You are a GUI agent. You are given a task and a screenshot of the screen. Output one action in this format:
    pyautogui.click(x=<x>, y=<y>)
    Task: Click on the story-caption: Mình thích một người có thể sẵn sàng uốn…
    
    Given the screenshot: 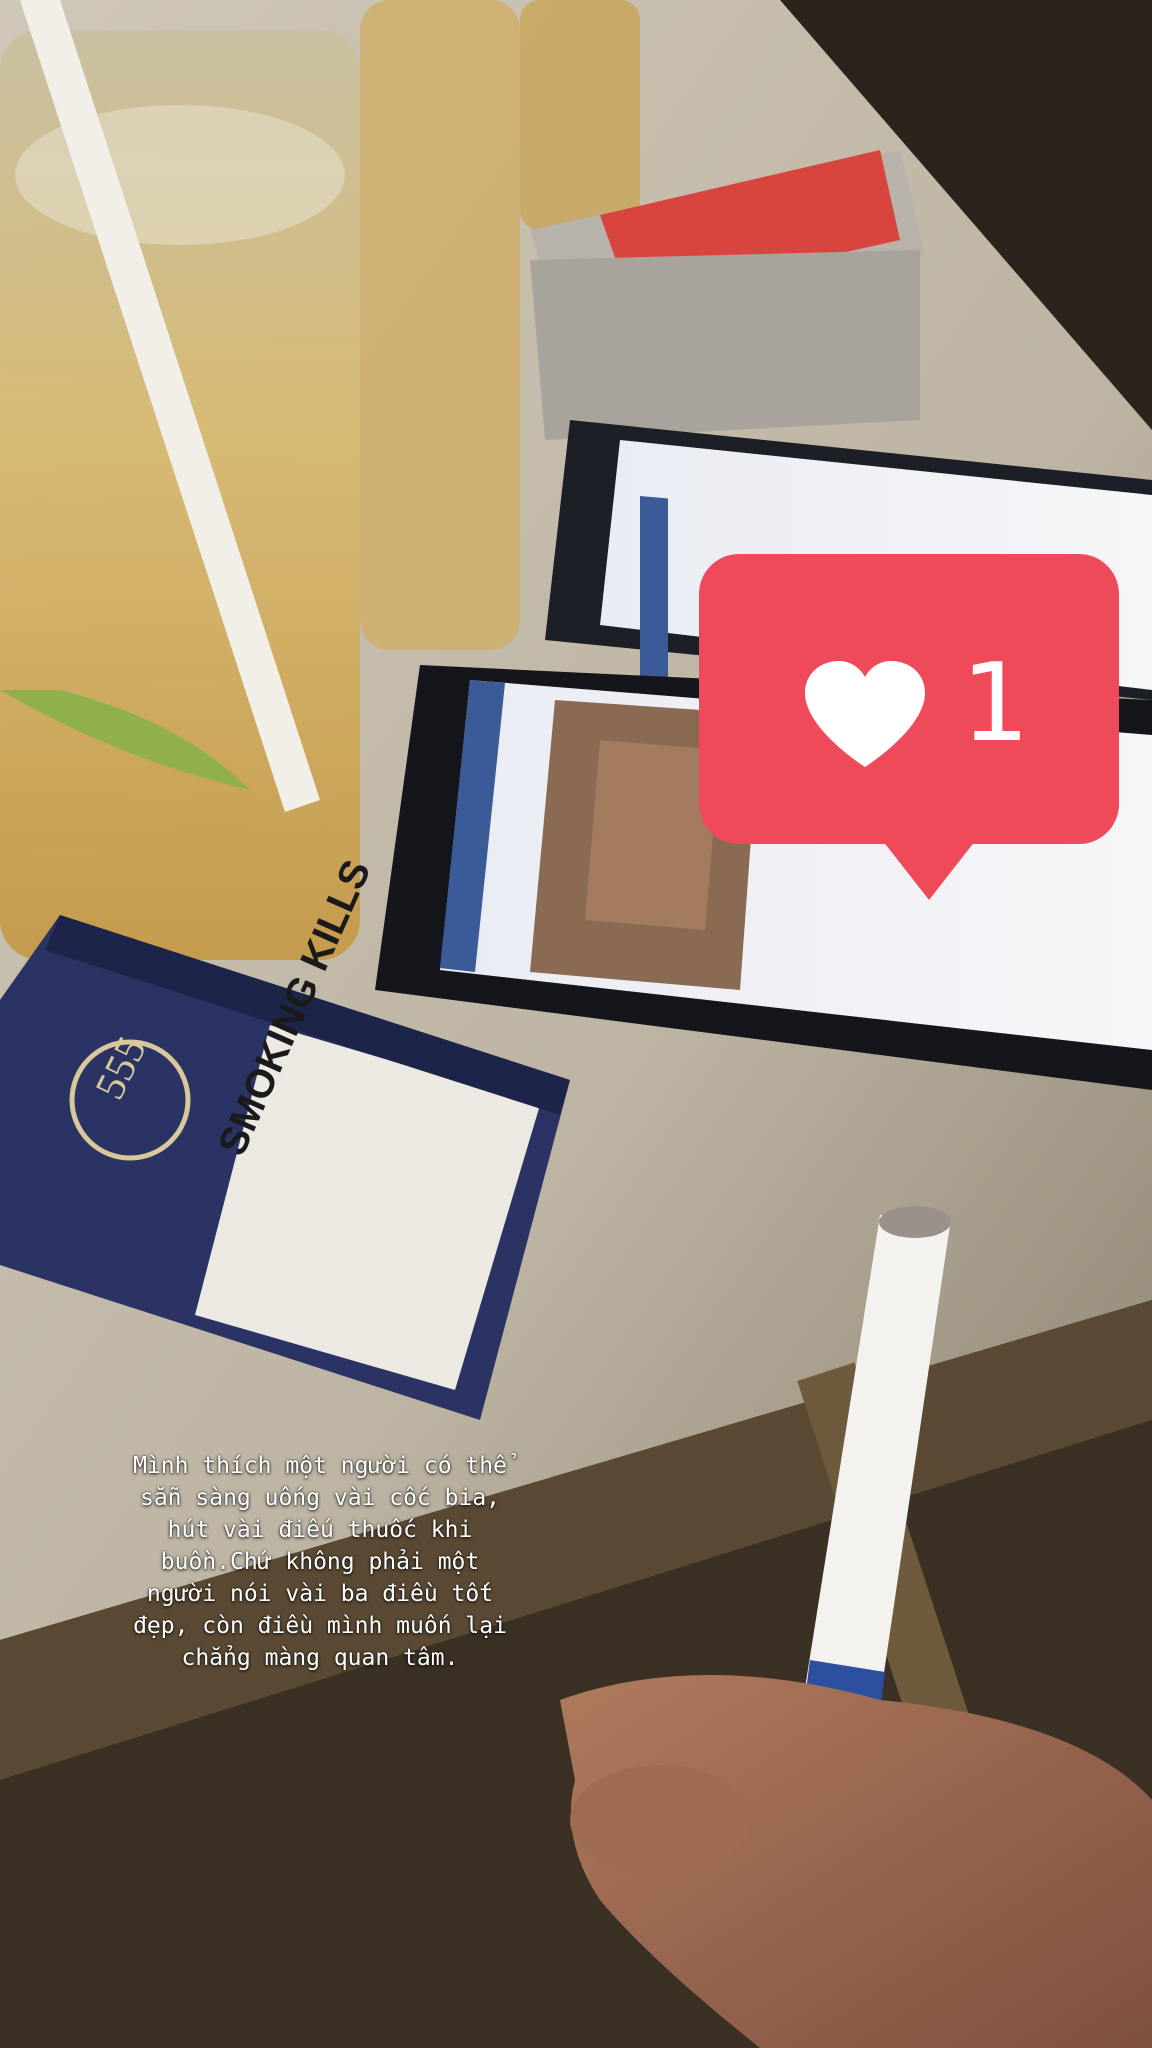 What is the action you would take?
    pyautogui.click(x=320, y=1562)
    